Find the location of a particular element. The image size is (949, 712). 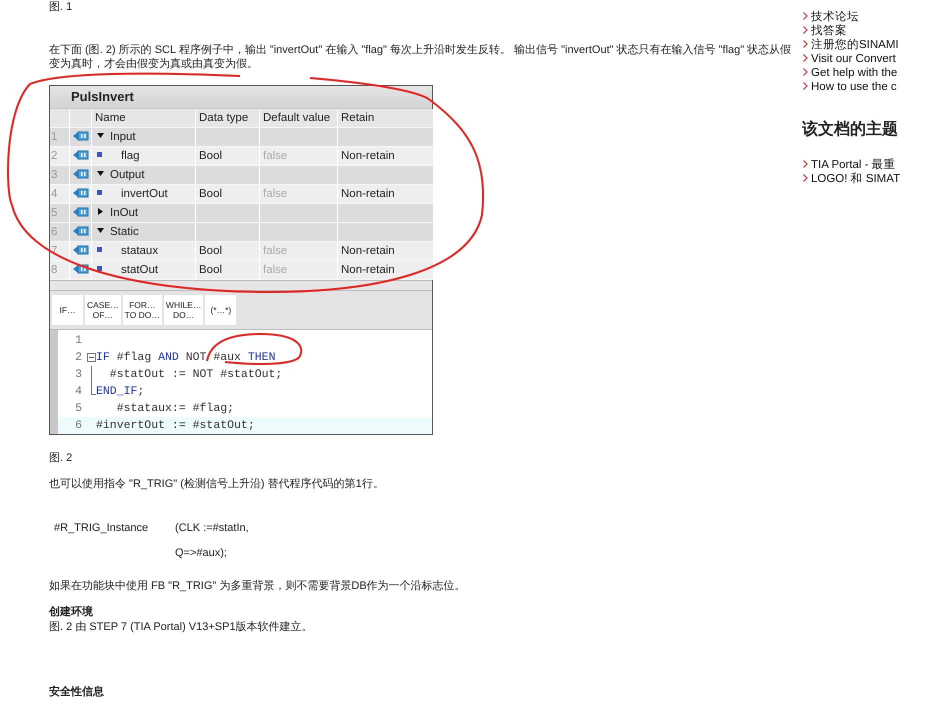

collapse-icon is located at coordinates (91, 357).